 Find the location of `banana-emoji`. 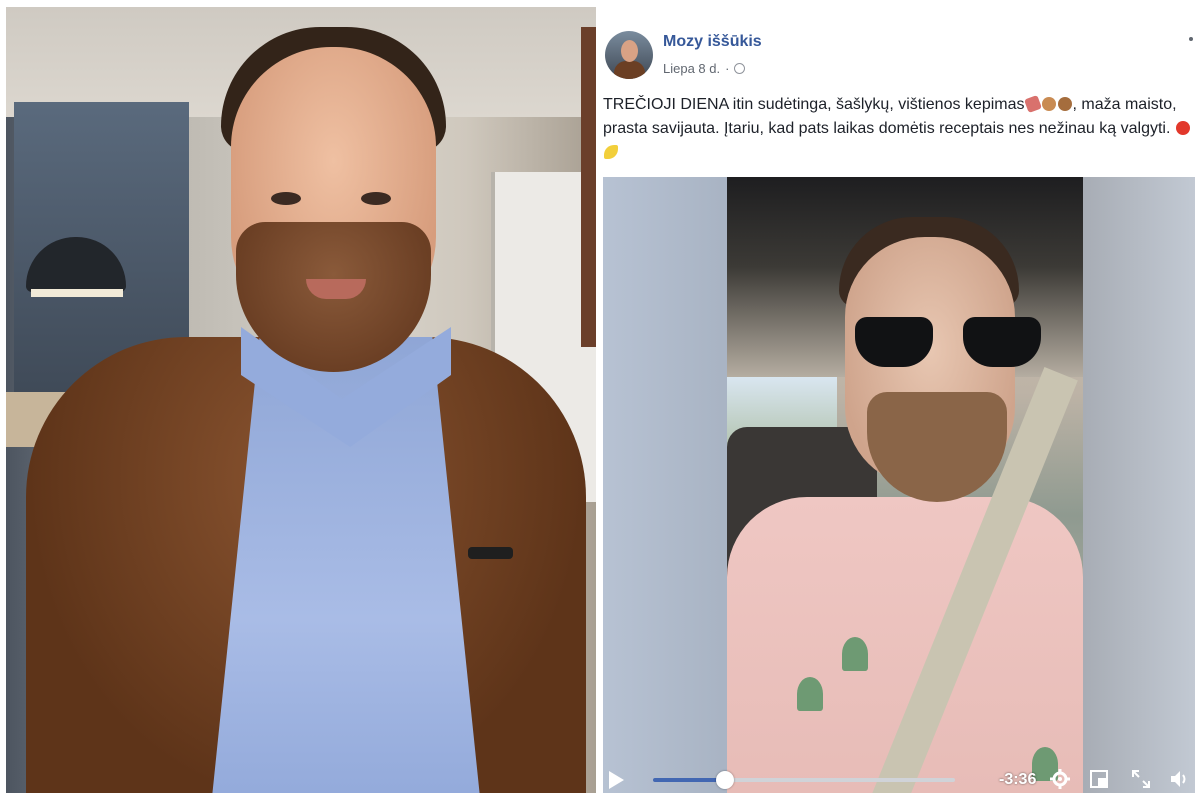

banana-emoji is located at coordinates (611, 152).